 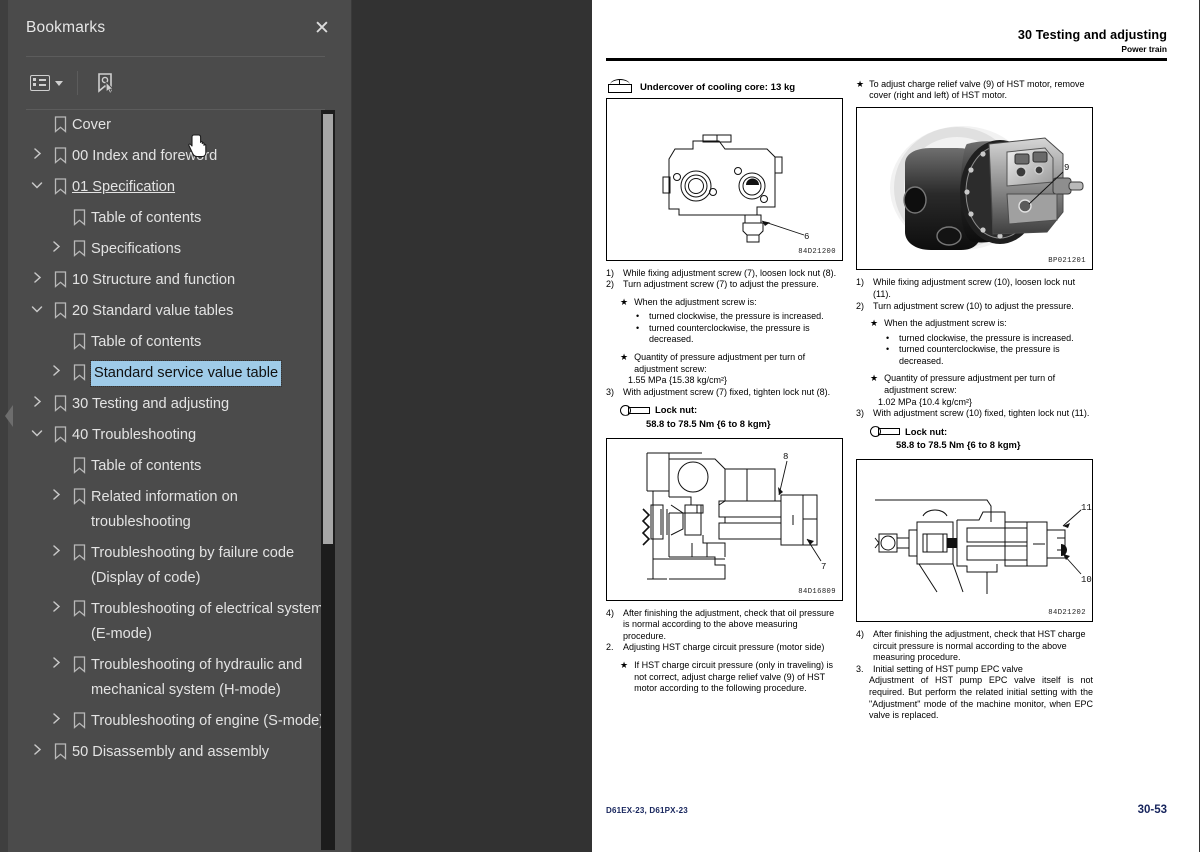 What do you see at coordinates (164, 509) in the screenshot?
I see `bookmark-label: Related information on troubleshooting` at bounding box center [164, 509].